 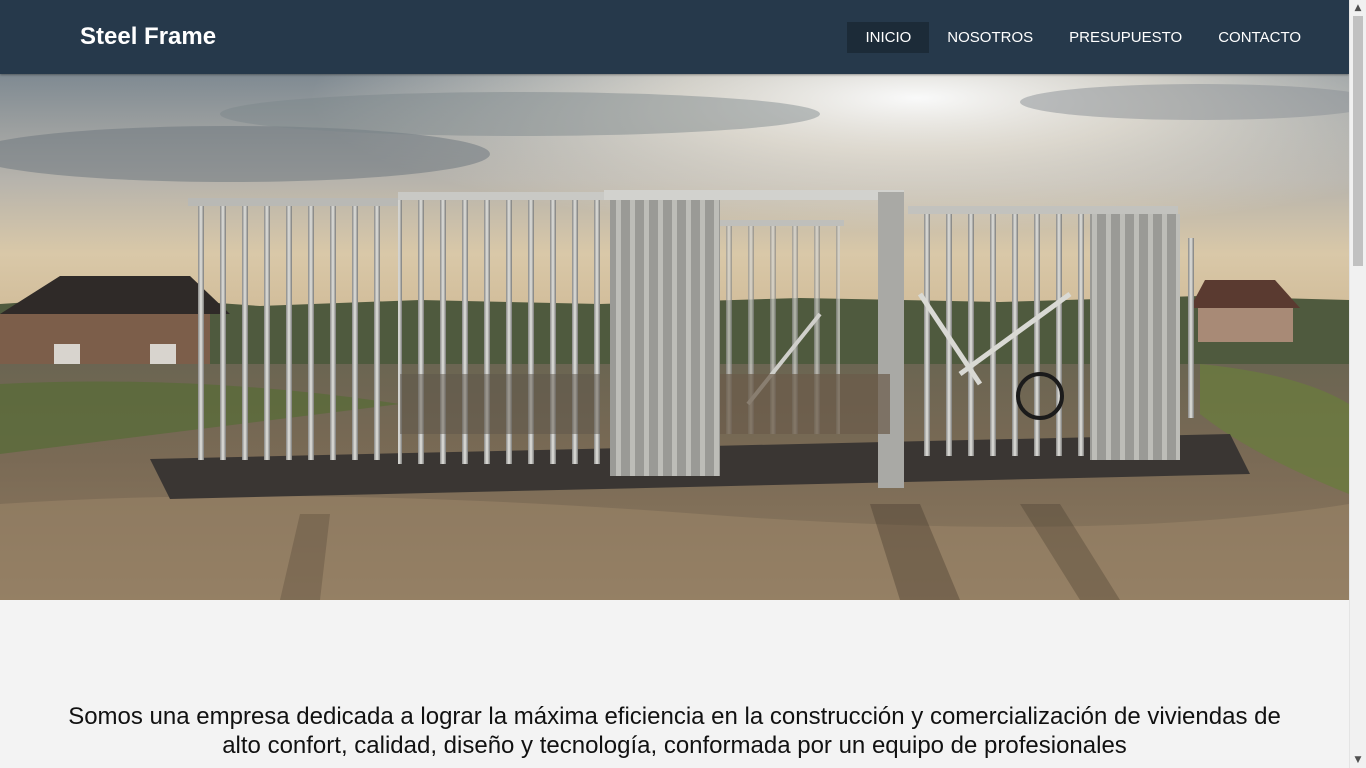 I want to click on brand-logo: Steel Frame, so click(x=148, y=37).